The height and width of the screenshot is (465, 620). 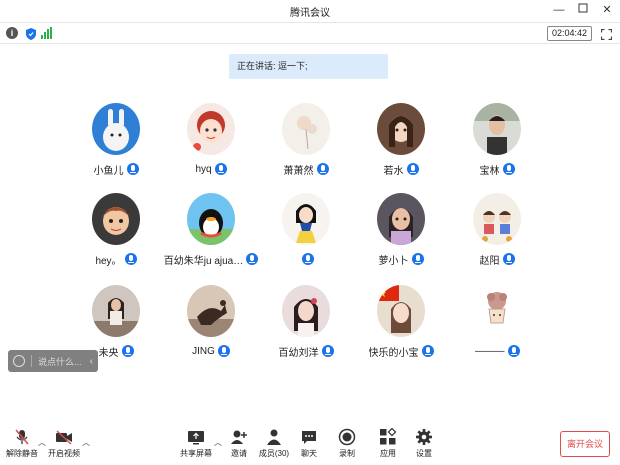 What do you see at coordinates (22, 437) in the screenshot?
I see `mic-muted-icon` at bounding box center [22, 437].